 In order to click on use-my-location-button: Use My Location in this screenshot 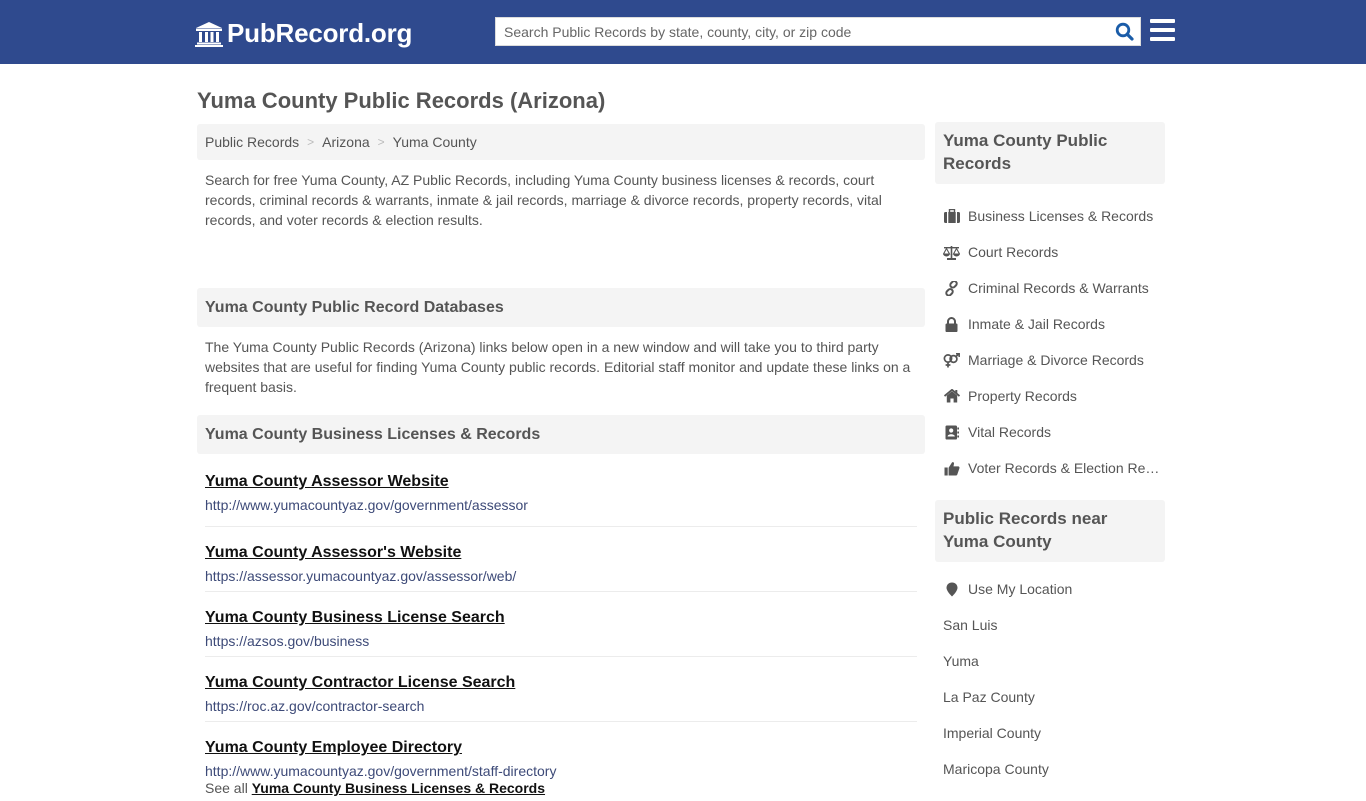, I will do `click(1050, 589)`.